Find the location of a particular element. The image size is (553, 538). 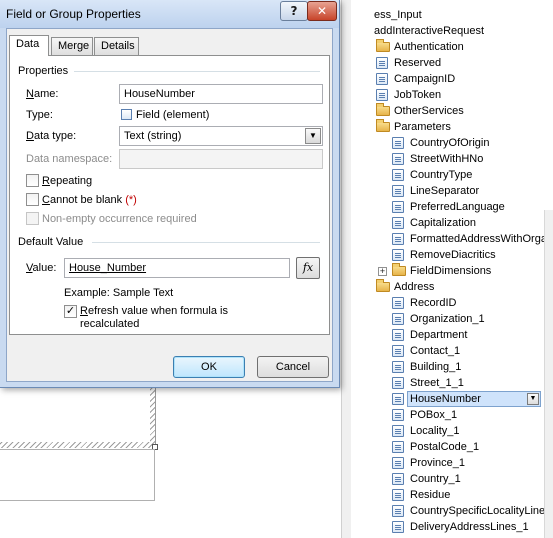

tree-item: PostalCode_1 is located at coordinates (448, 447).